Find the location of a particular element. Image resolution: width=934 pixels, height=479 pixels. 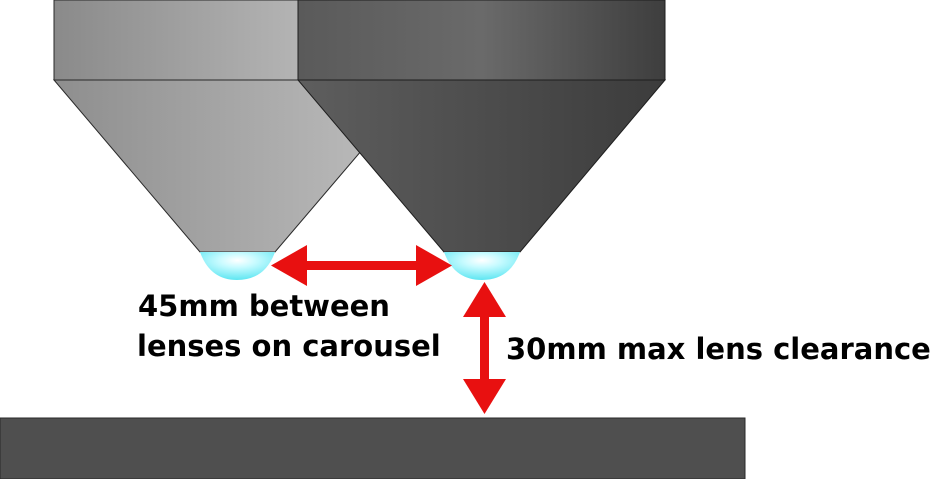

right-objective-cone is located at coordinates (481, 166).